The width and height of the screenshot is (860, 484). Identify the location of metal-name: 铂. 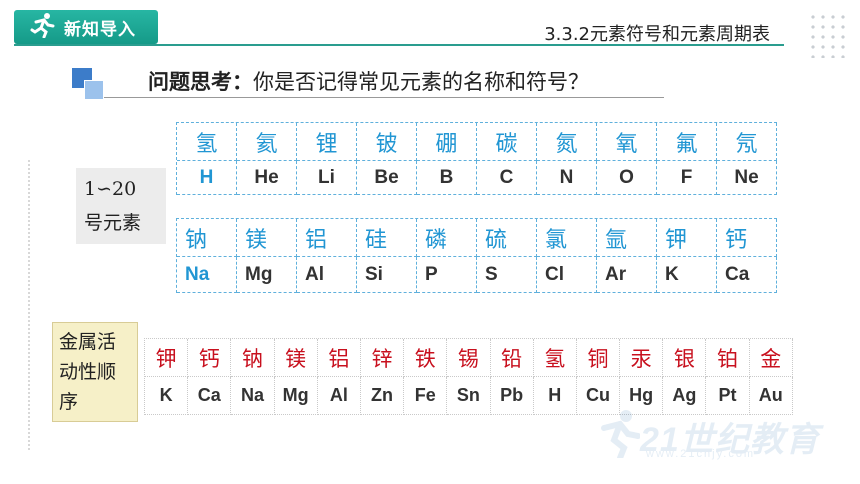
(728, 358).